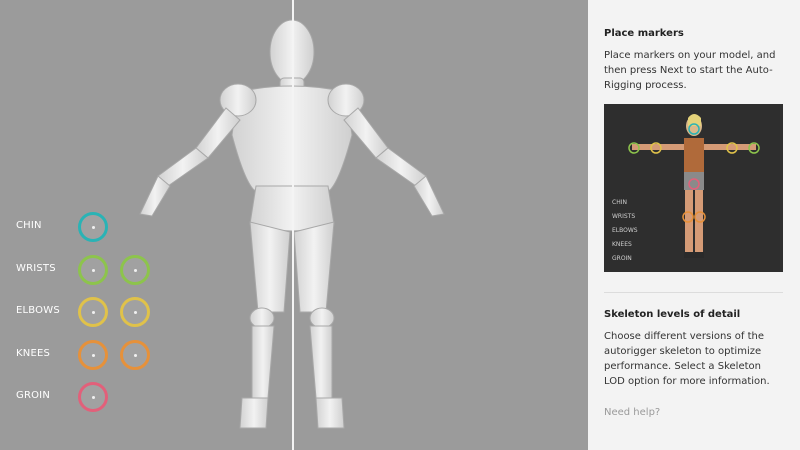 This screenshot has width=800, height=450. I want to click on marker-ring-groin-left, so click(93, 397).